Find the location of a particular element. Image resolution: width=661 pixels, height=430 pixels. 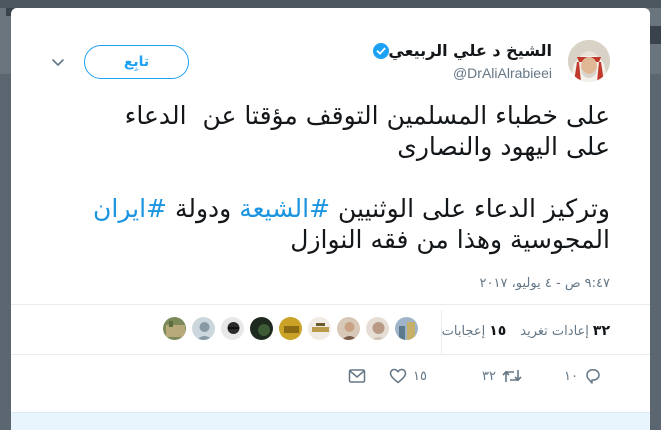

message-icon is located at coordinates (357, 376).